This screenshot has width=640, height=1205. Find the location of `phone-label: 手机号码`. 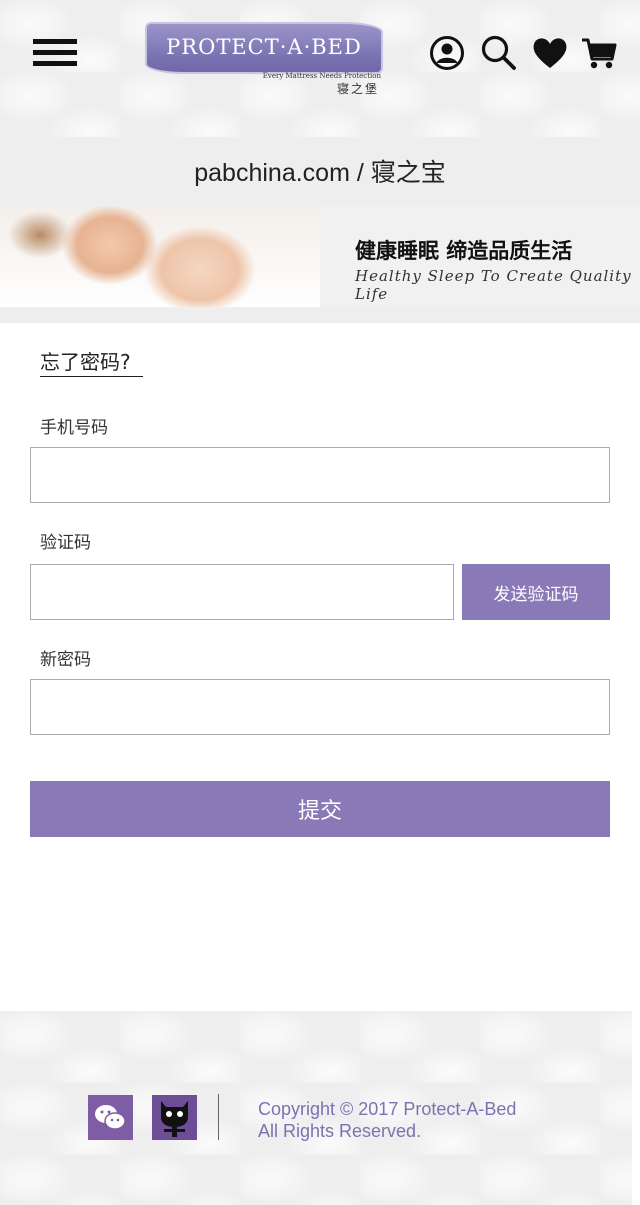

phone-label: 手机号码 is located at coordinates (74, 428).